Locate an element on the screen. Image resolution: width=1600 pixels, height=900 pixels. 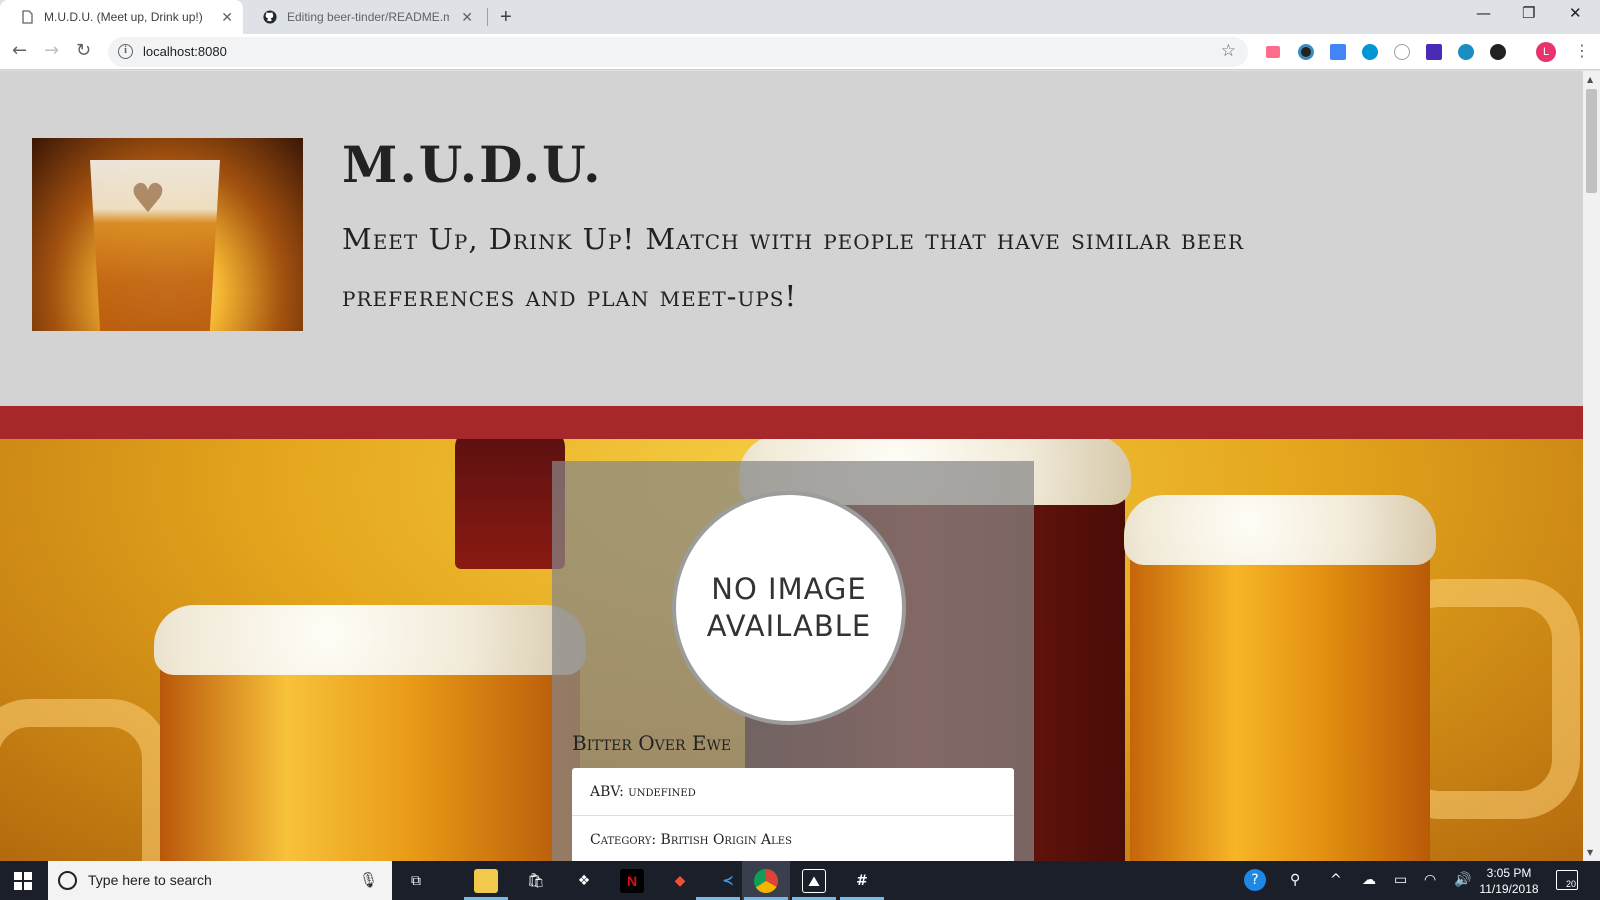
onedrive-icon: ☁ is located at coordinates (1369, 880).